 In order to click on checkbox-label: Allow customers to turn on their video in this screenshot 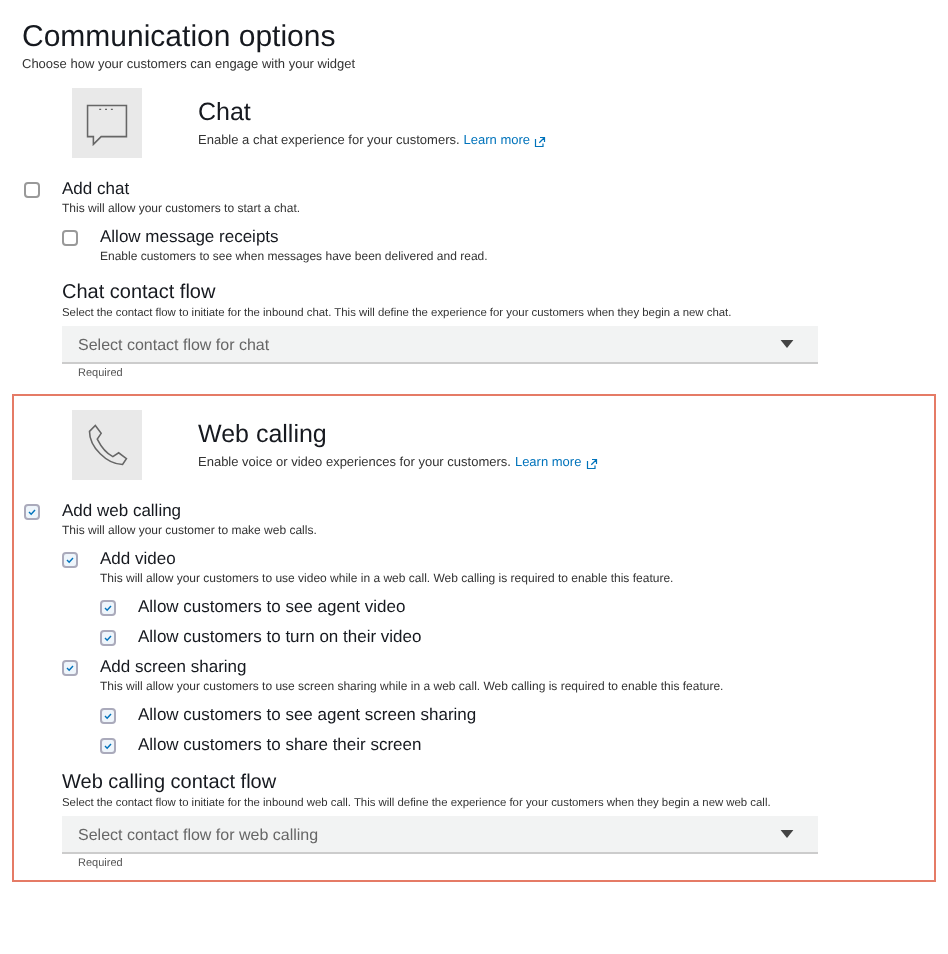, I will do `click(280, 637)`.